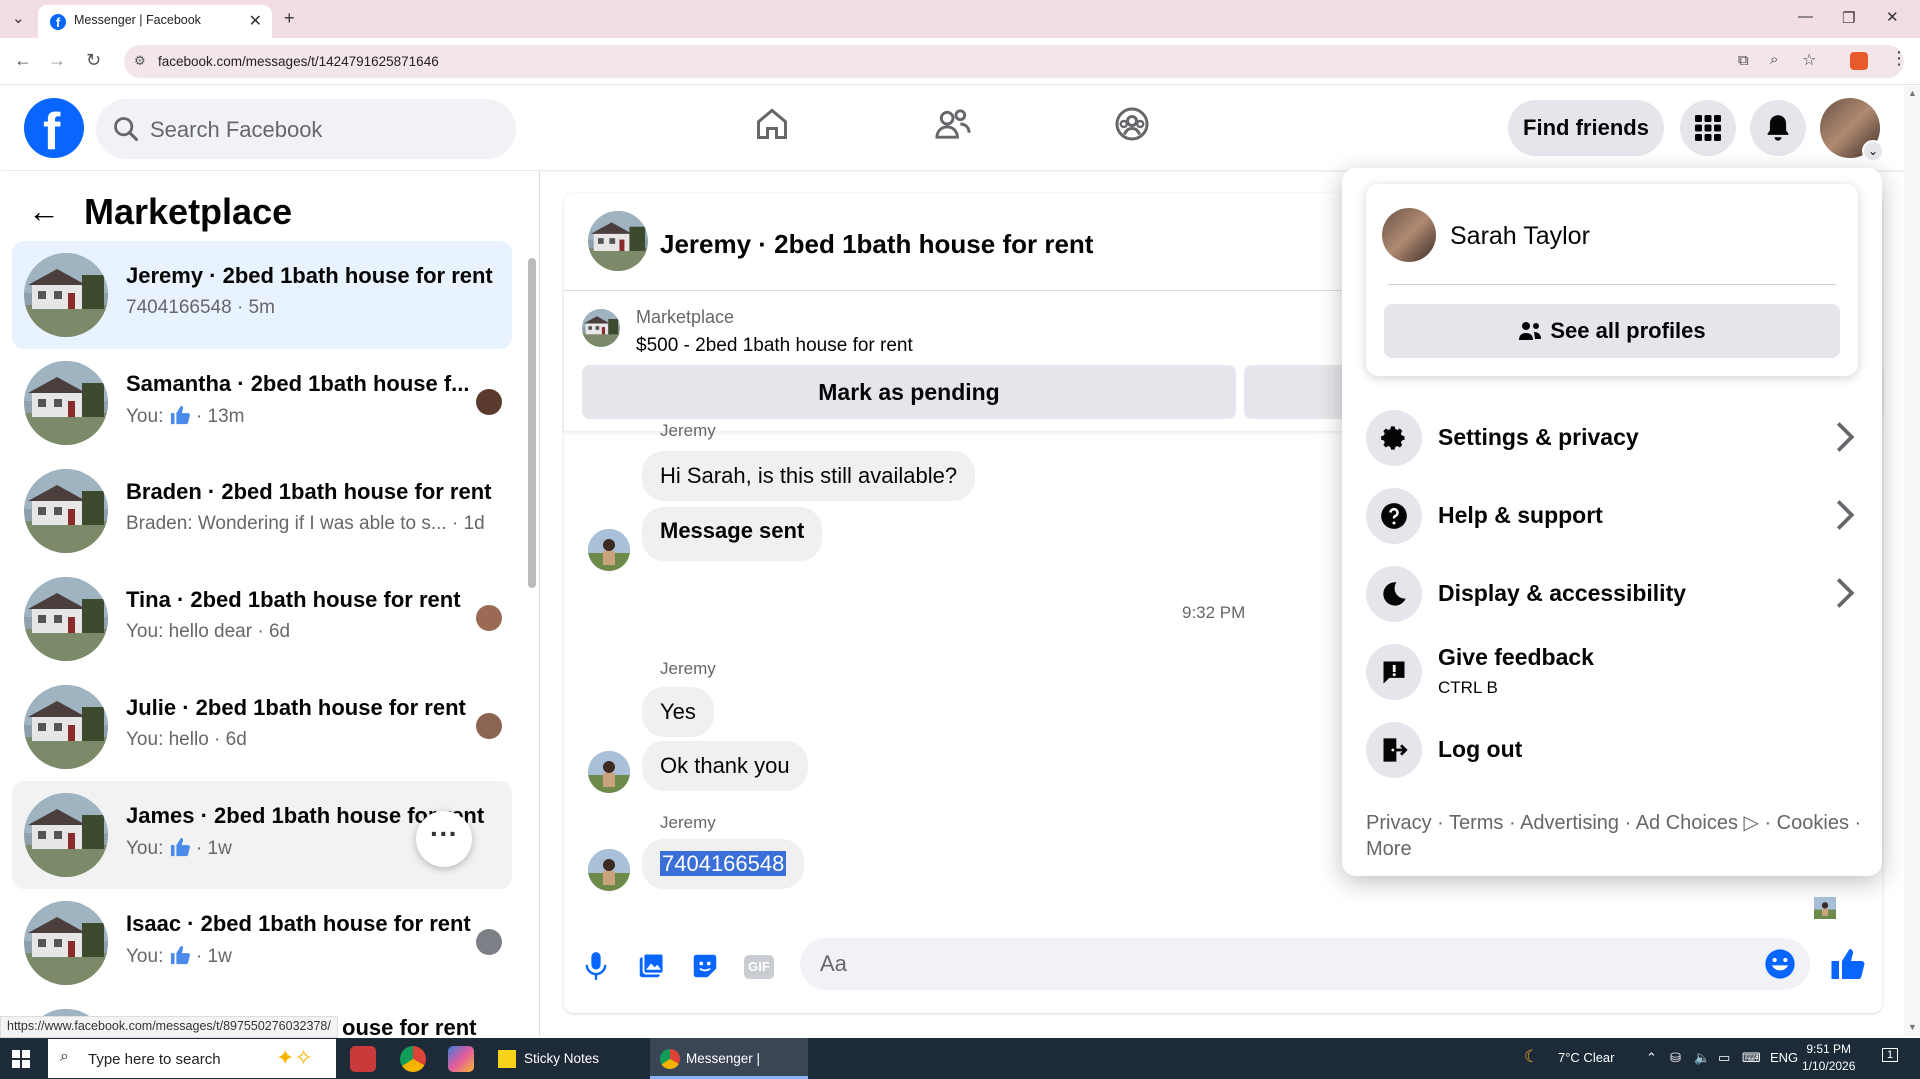  I want to click on url-text: facebook.com/messages/t/1424791625871646, so click(298, 61).